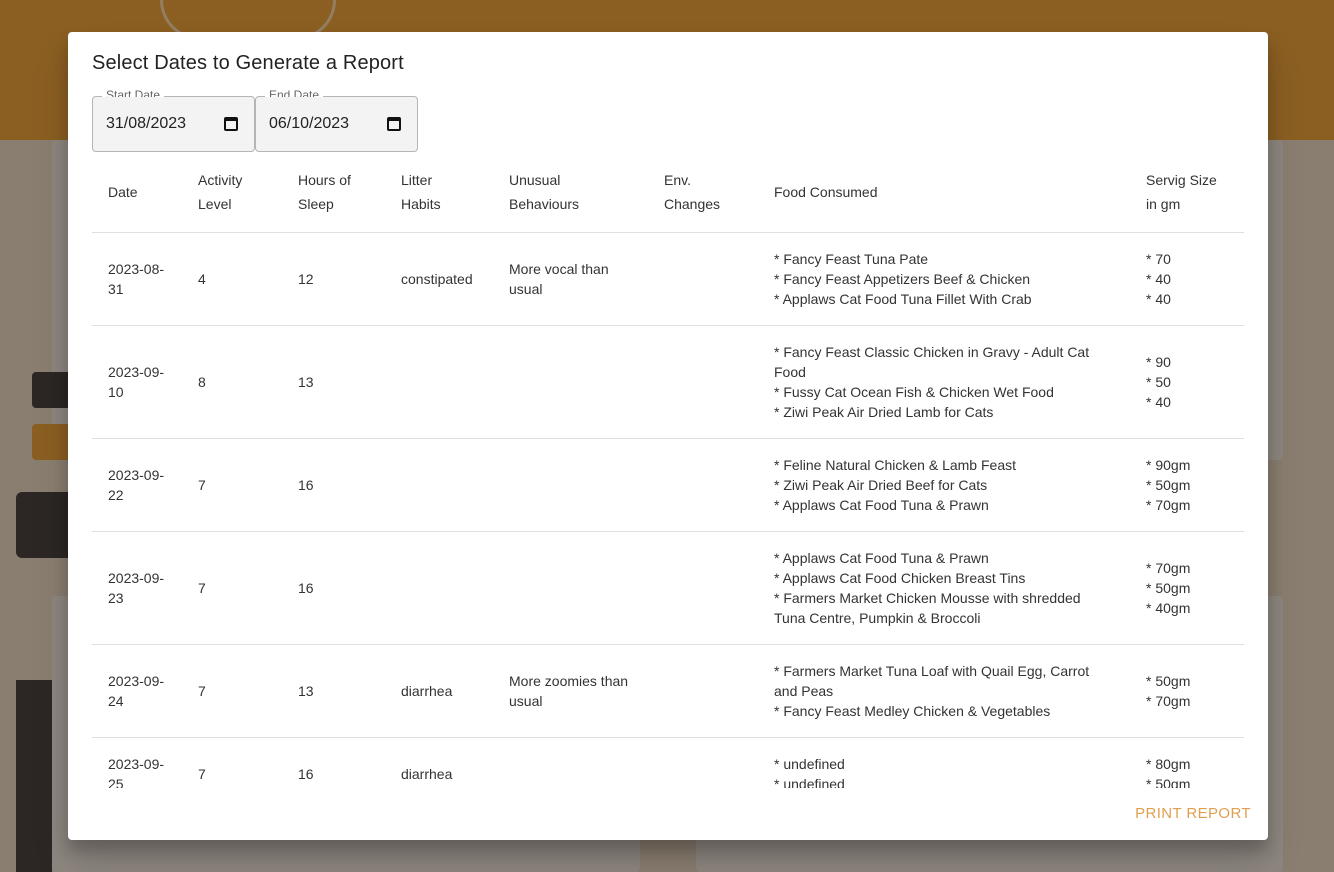 The image size is (1334, 872). Describe the element at coordinates (232, 691) in the screenshot. I see `cell-activity: 7` at that location.